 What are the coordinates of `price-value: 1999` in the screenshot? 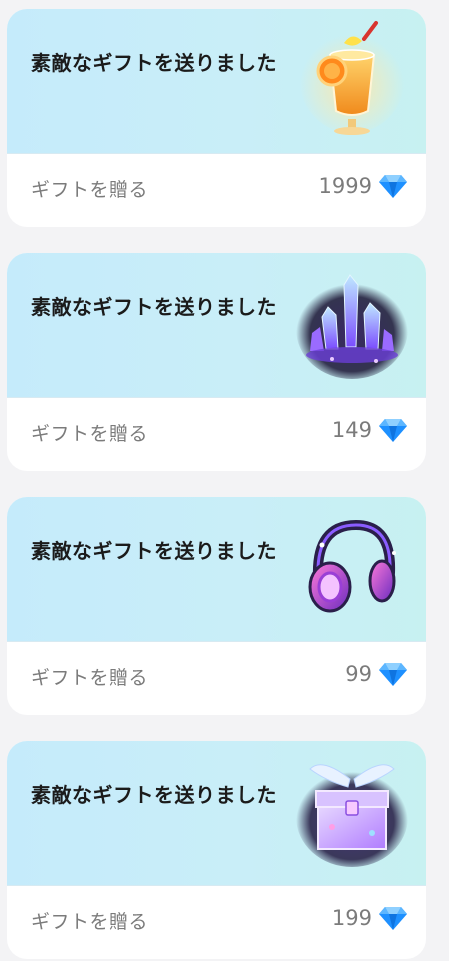 It's located at (345, 186).